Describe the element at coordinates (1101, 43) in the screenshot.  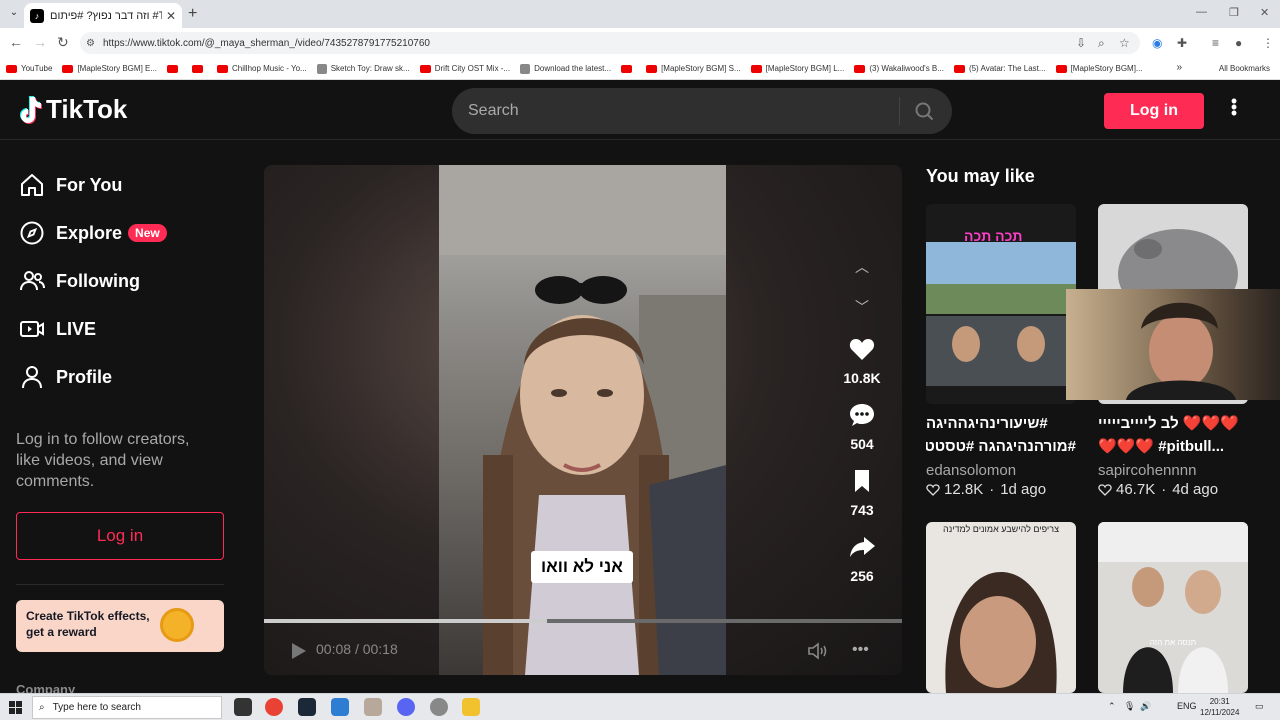
I see `zoom-icon: ⌕` at that location.